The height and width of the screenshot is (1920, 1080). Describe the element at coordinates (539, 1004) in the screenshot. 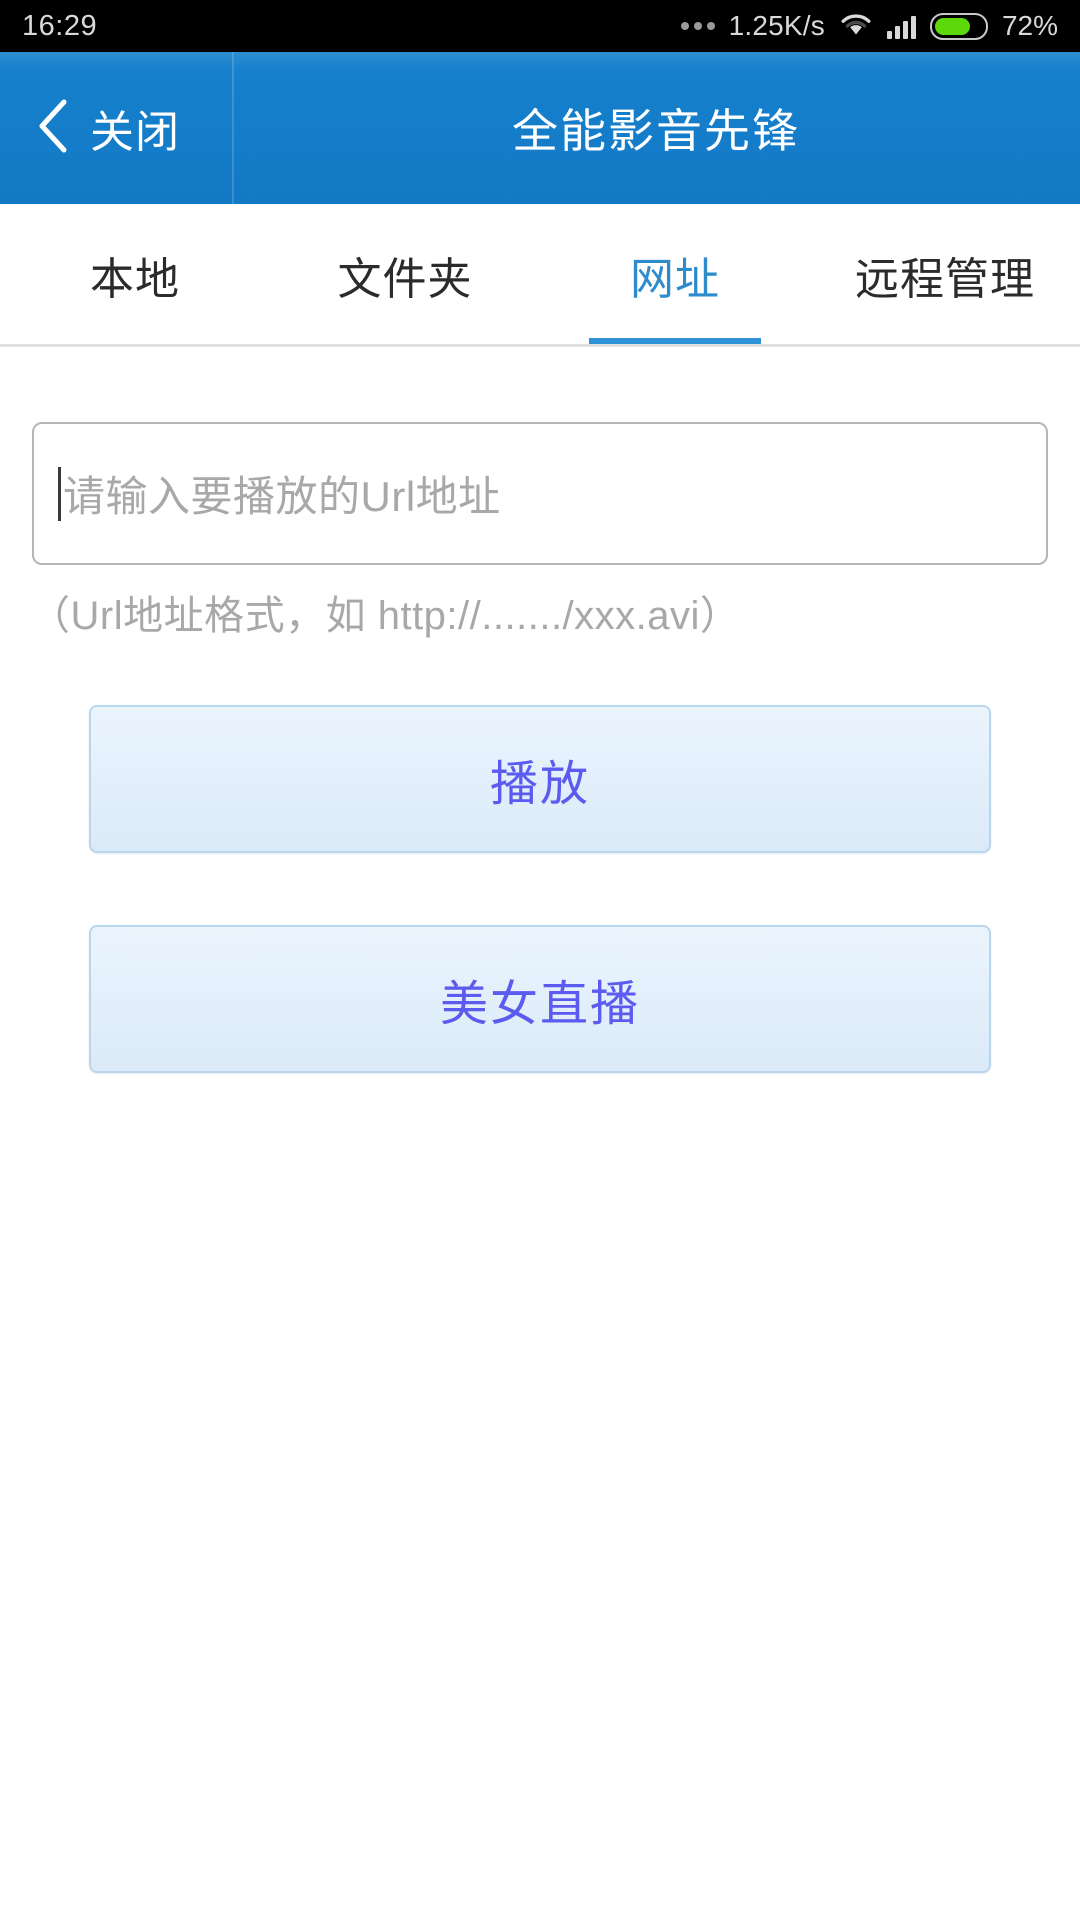

I see `live-stream-button-label: 美女直播` at that location.